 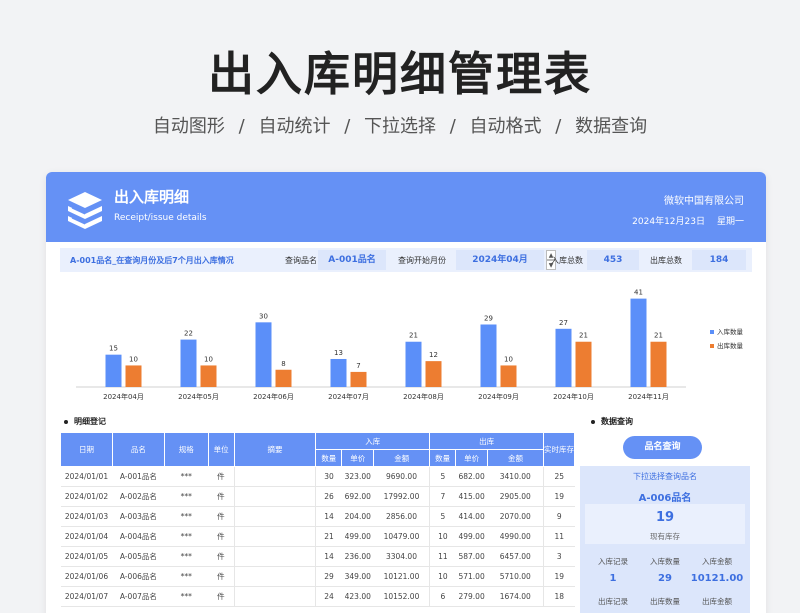 What do you see at coordinates (730, 222) in the screenshot?
I see `weekday-value: 星期一` at bounding box center [730, 222].